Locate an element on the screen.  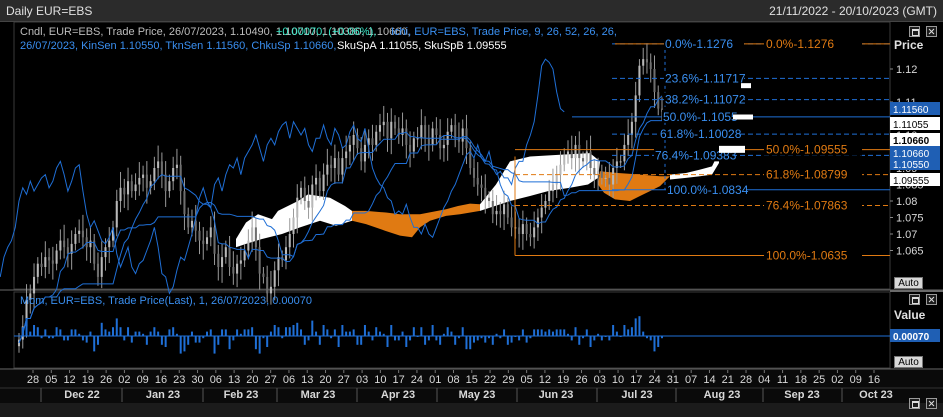
time-axis-day-label: 16 is located at coordinates (874, 380).